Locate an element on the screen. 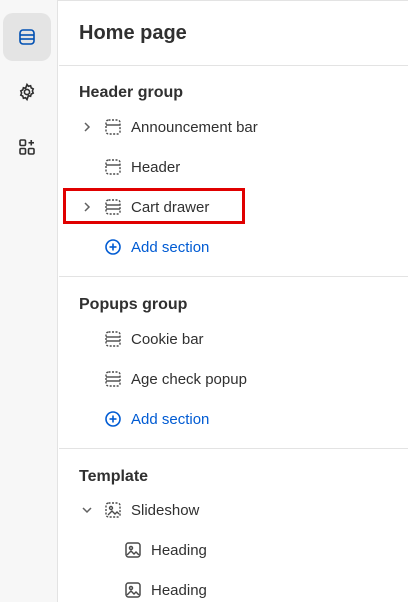 The height and width of the screenshot is (607, 408). group-title-header: Header group is located at coordinates (131, 92).